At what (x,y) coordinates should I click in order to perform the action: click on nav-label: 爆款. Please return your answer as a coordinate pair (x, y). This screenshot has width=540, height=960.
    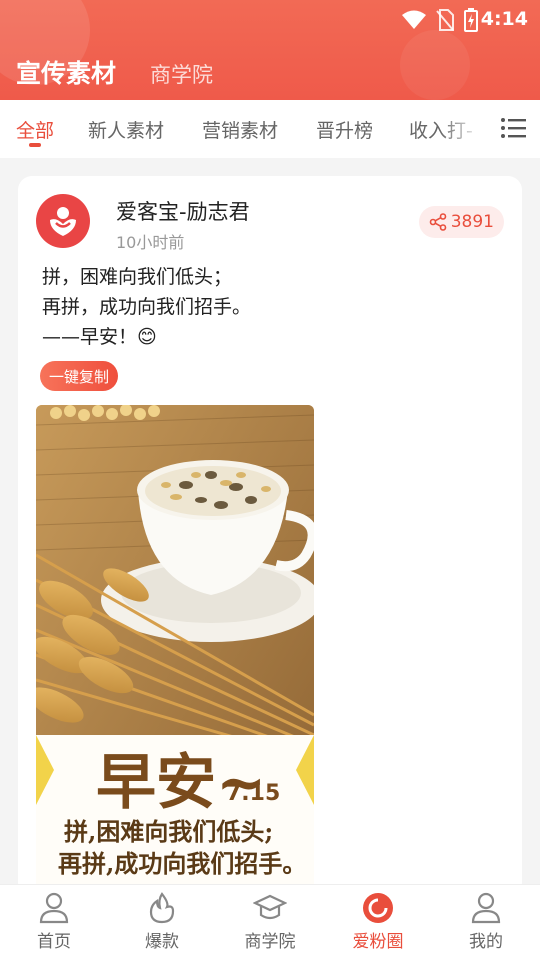
    Looking at the image, I should click on (162, 942).